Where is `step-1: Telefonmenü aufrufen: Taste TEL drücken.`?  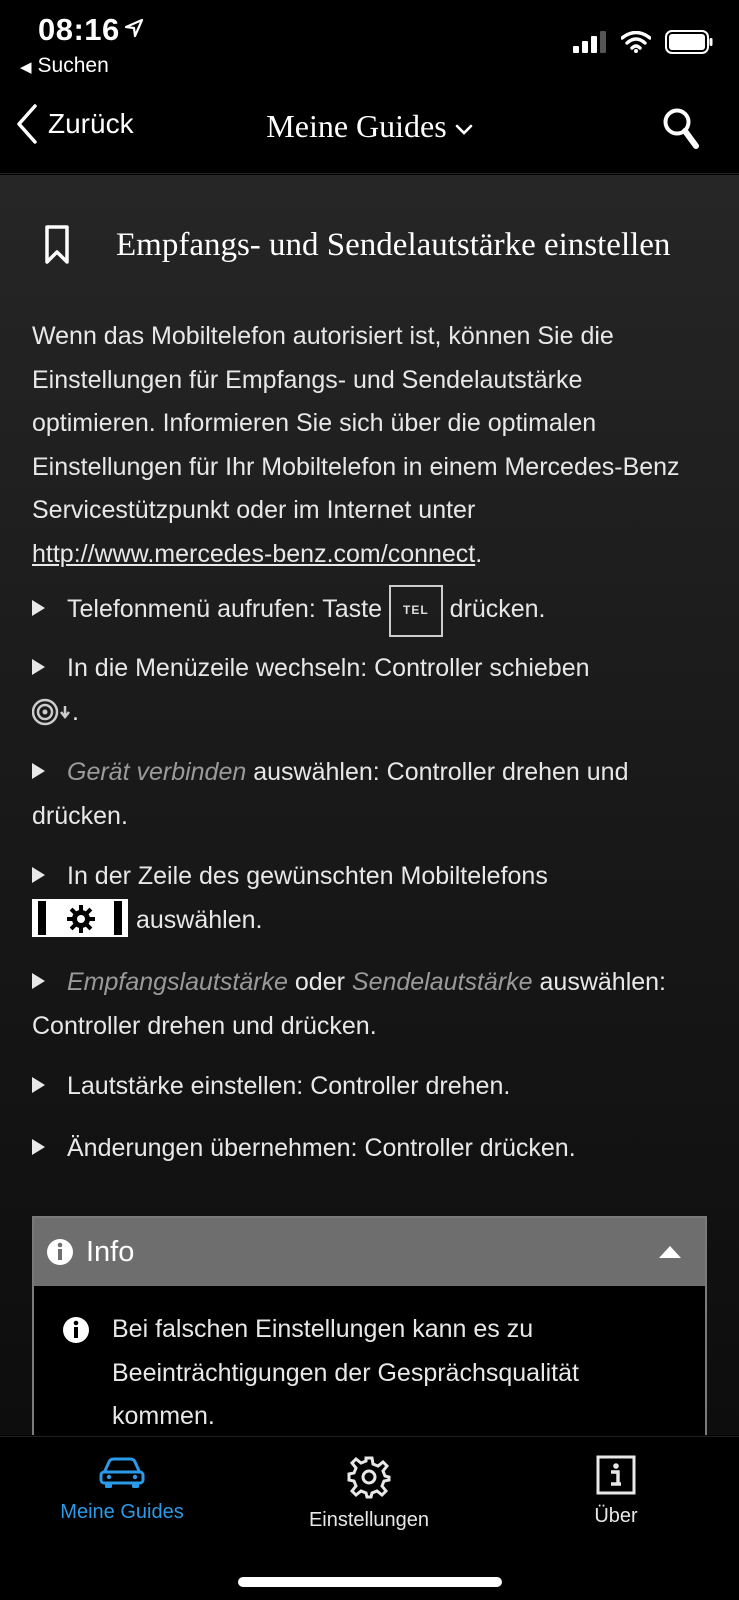
step-1: Telefonmenü aufrufen: Taste TEL drücken. is located at coordinates (372, 611).